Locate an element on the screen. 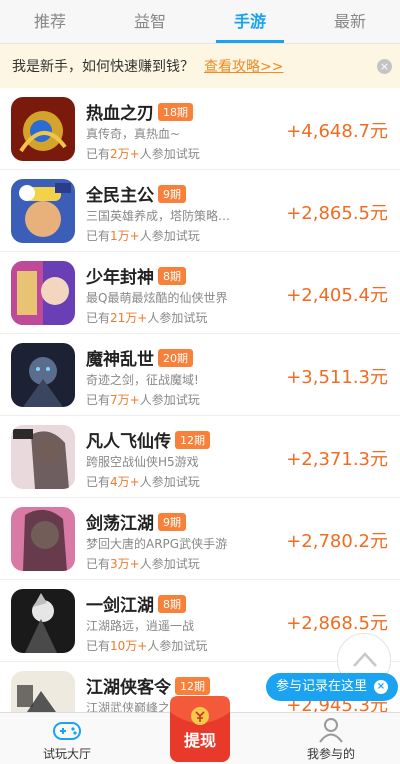 Image resolution: width=400 pixels, height=764 pixels. reward-amount: +2,865.5元 is located at coordinates (337, 213).